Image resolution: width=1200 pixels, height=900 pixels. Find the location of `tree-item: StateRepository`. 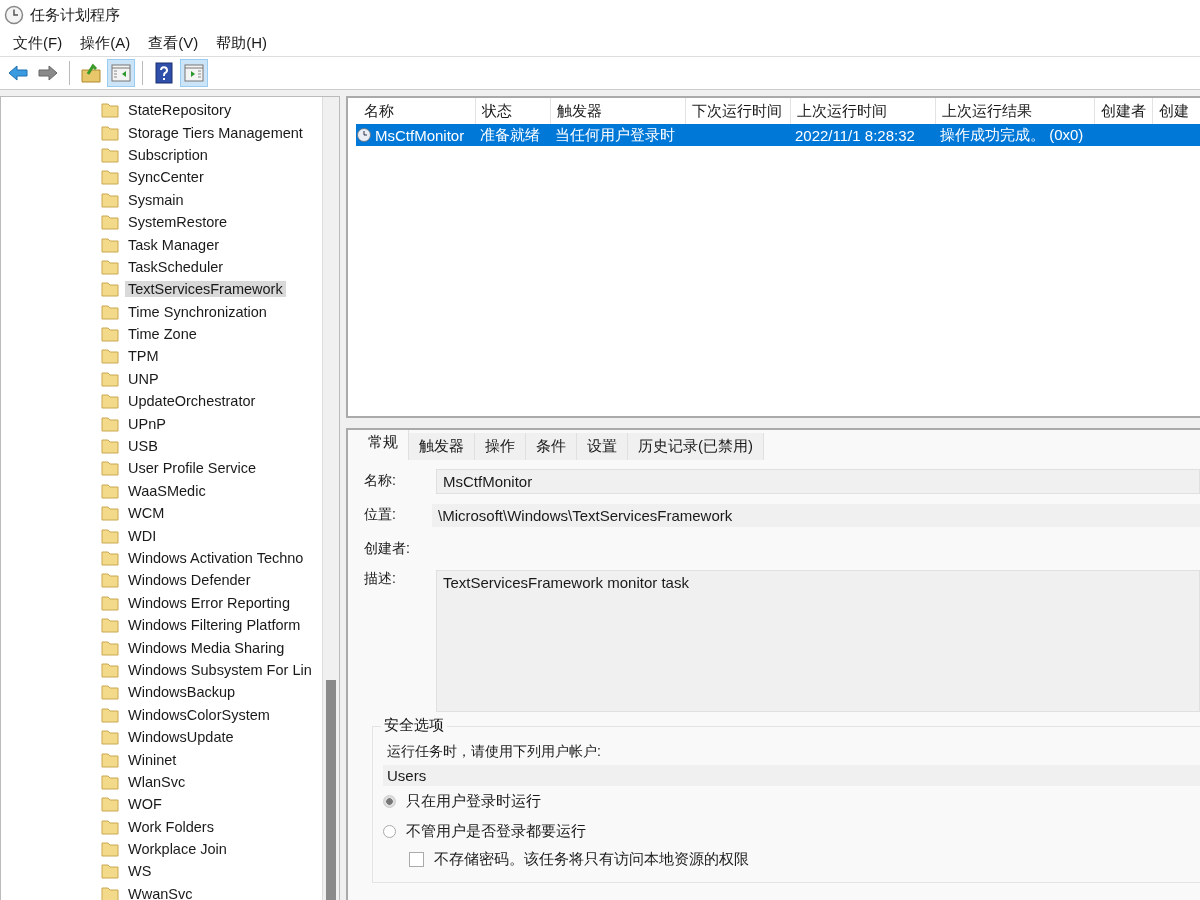

tree-item: StateRepository is located at coordinates (180, 110).